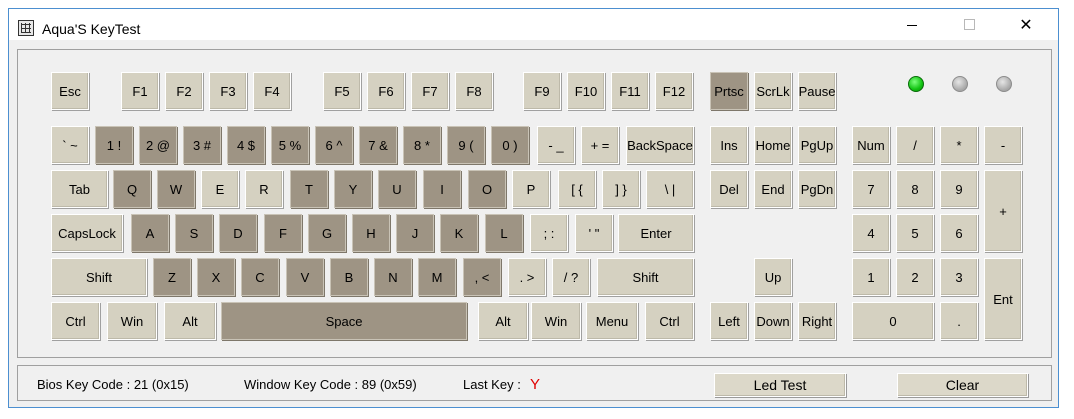  What do you see at coordinates (729, 189) in the screenshot?
I see `key-del: Del` at bounding box center [729, 189].